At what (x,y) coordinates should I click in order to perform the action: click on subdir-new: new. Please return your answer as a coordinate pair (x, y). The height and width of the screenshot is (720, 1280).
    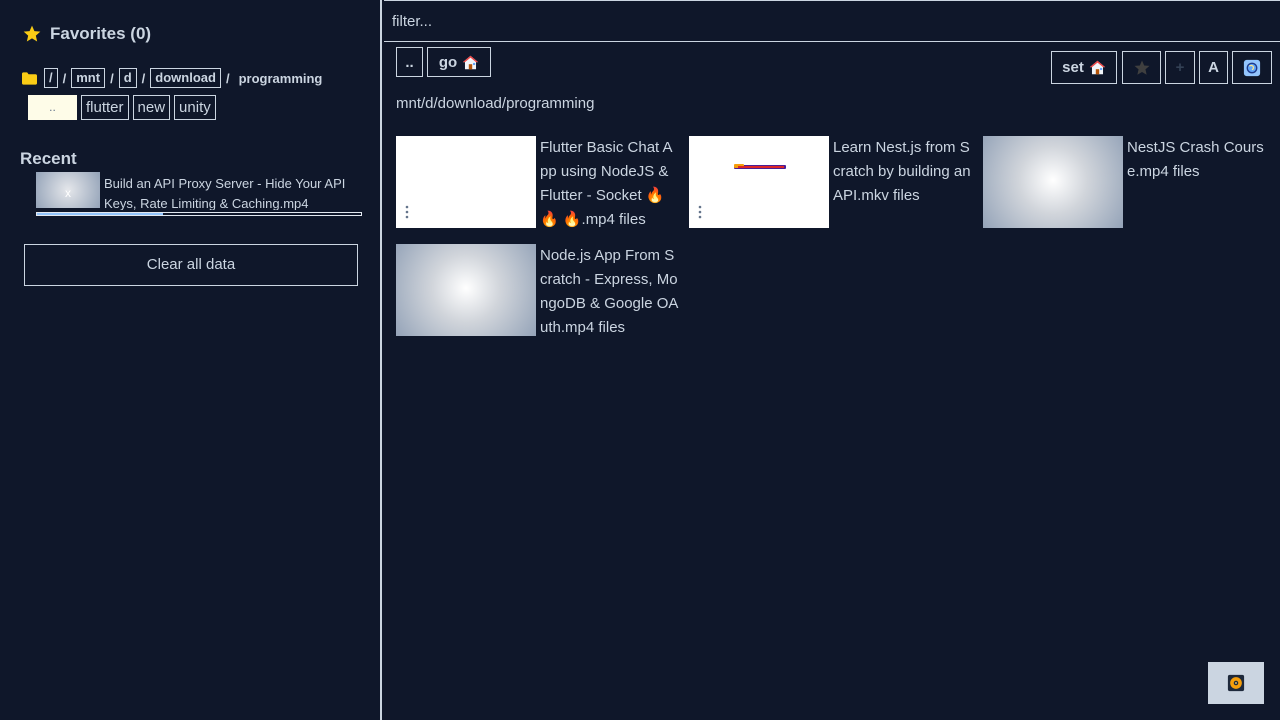
    Looking at the image, I should click on (151, 107).